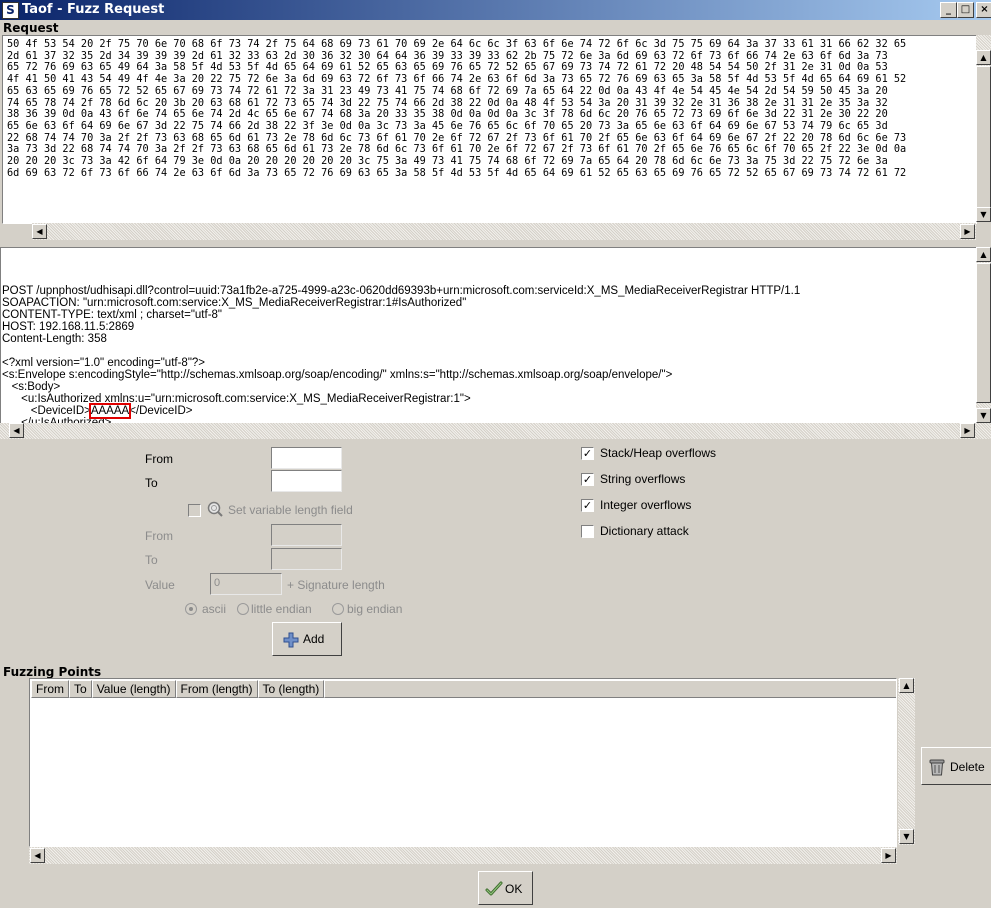 Image resolution: width=991 pixels, height=908 pixels. I want to click on fuzz-target-highlight: AAAAA, so click(110, 411).